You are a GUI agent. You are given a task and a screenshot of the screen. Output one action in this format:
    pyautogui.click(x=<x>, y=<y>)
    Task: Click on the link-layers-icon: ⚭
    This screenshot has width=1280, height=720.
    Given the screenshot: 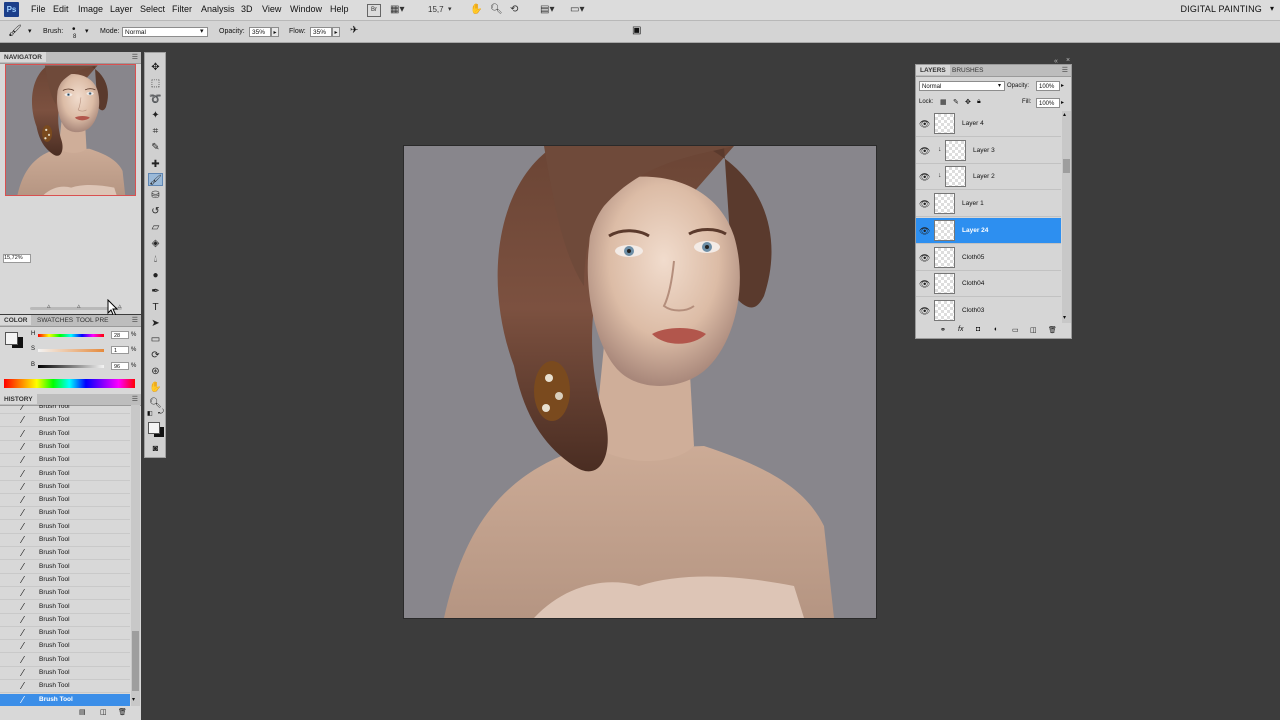 What is the action you would take?
    pyautogui.click(x=943, y=330)
    